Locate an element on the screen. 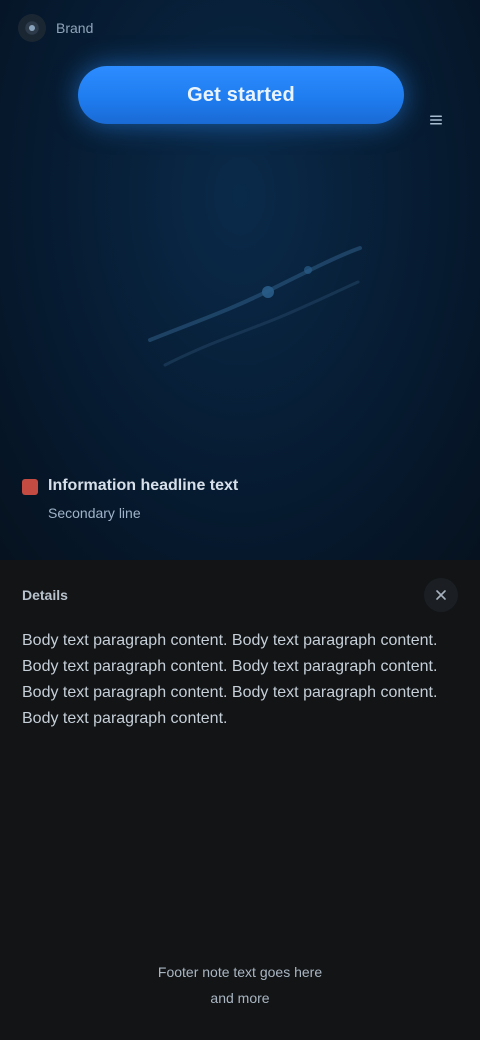  info-text: Information headline text Secondary line is located at coordinates (143, 499).